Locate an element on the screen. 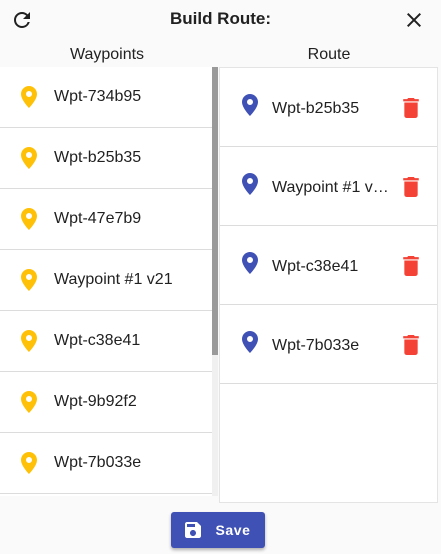  route-item: Waypoint #1 v21 is located at coordinates (328, 186).